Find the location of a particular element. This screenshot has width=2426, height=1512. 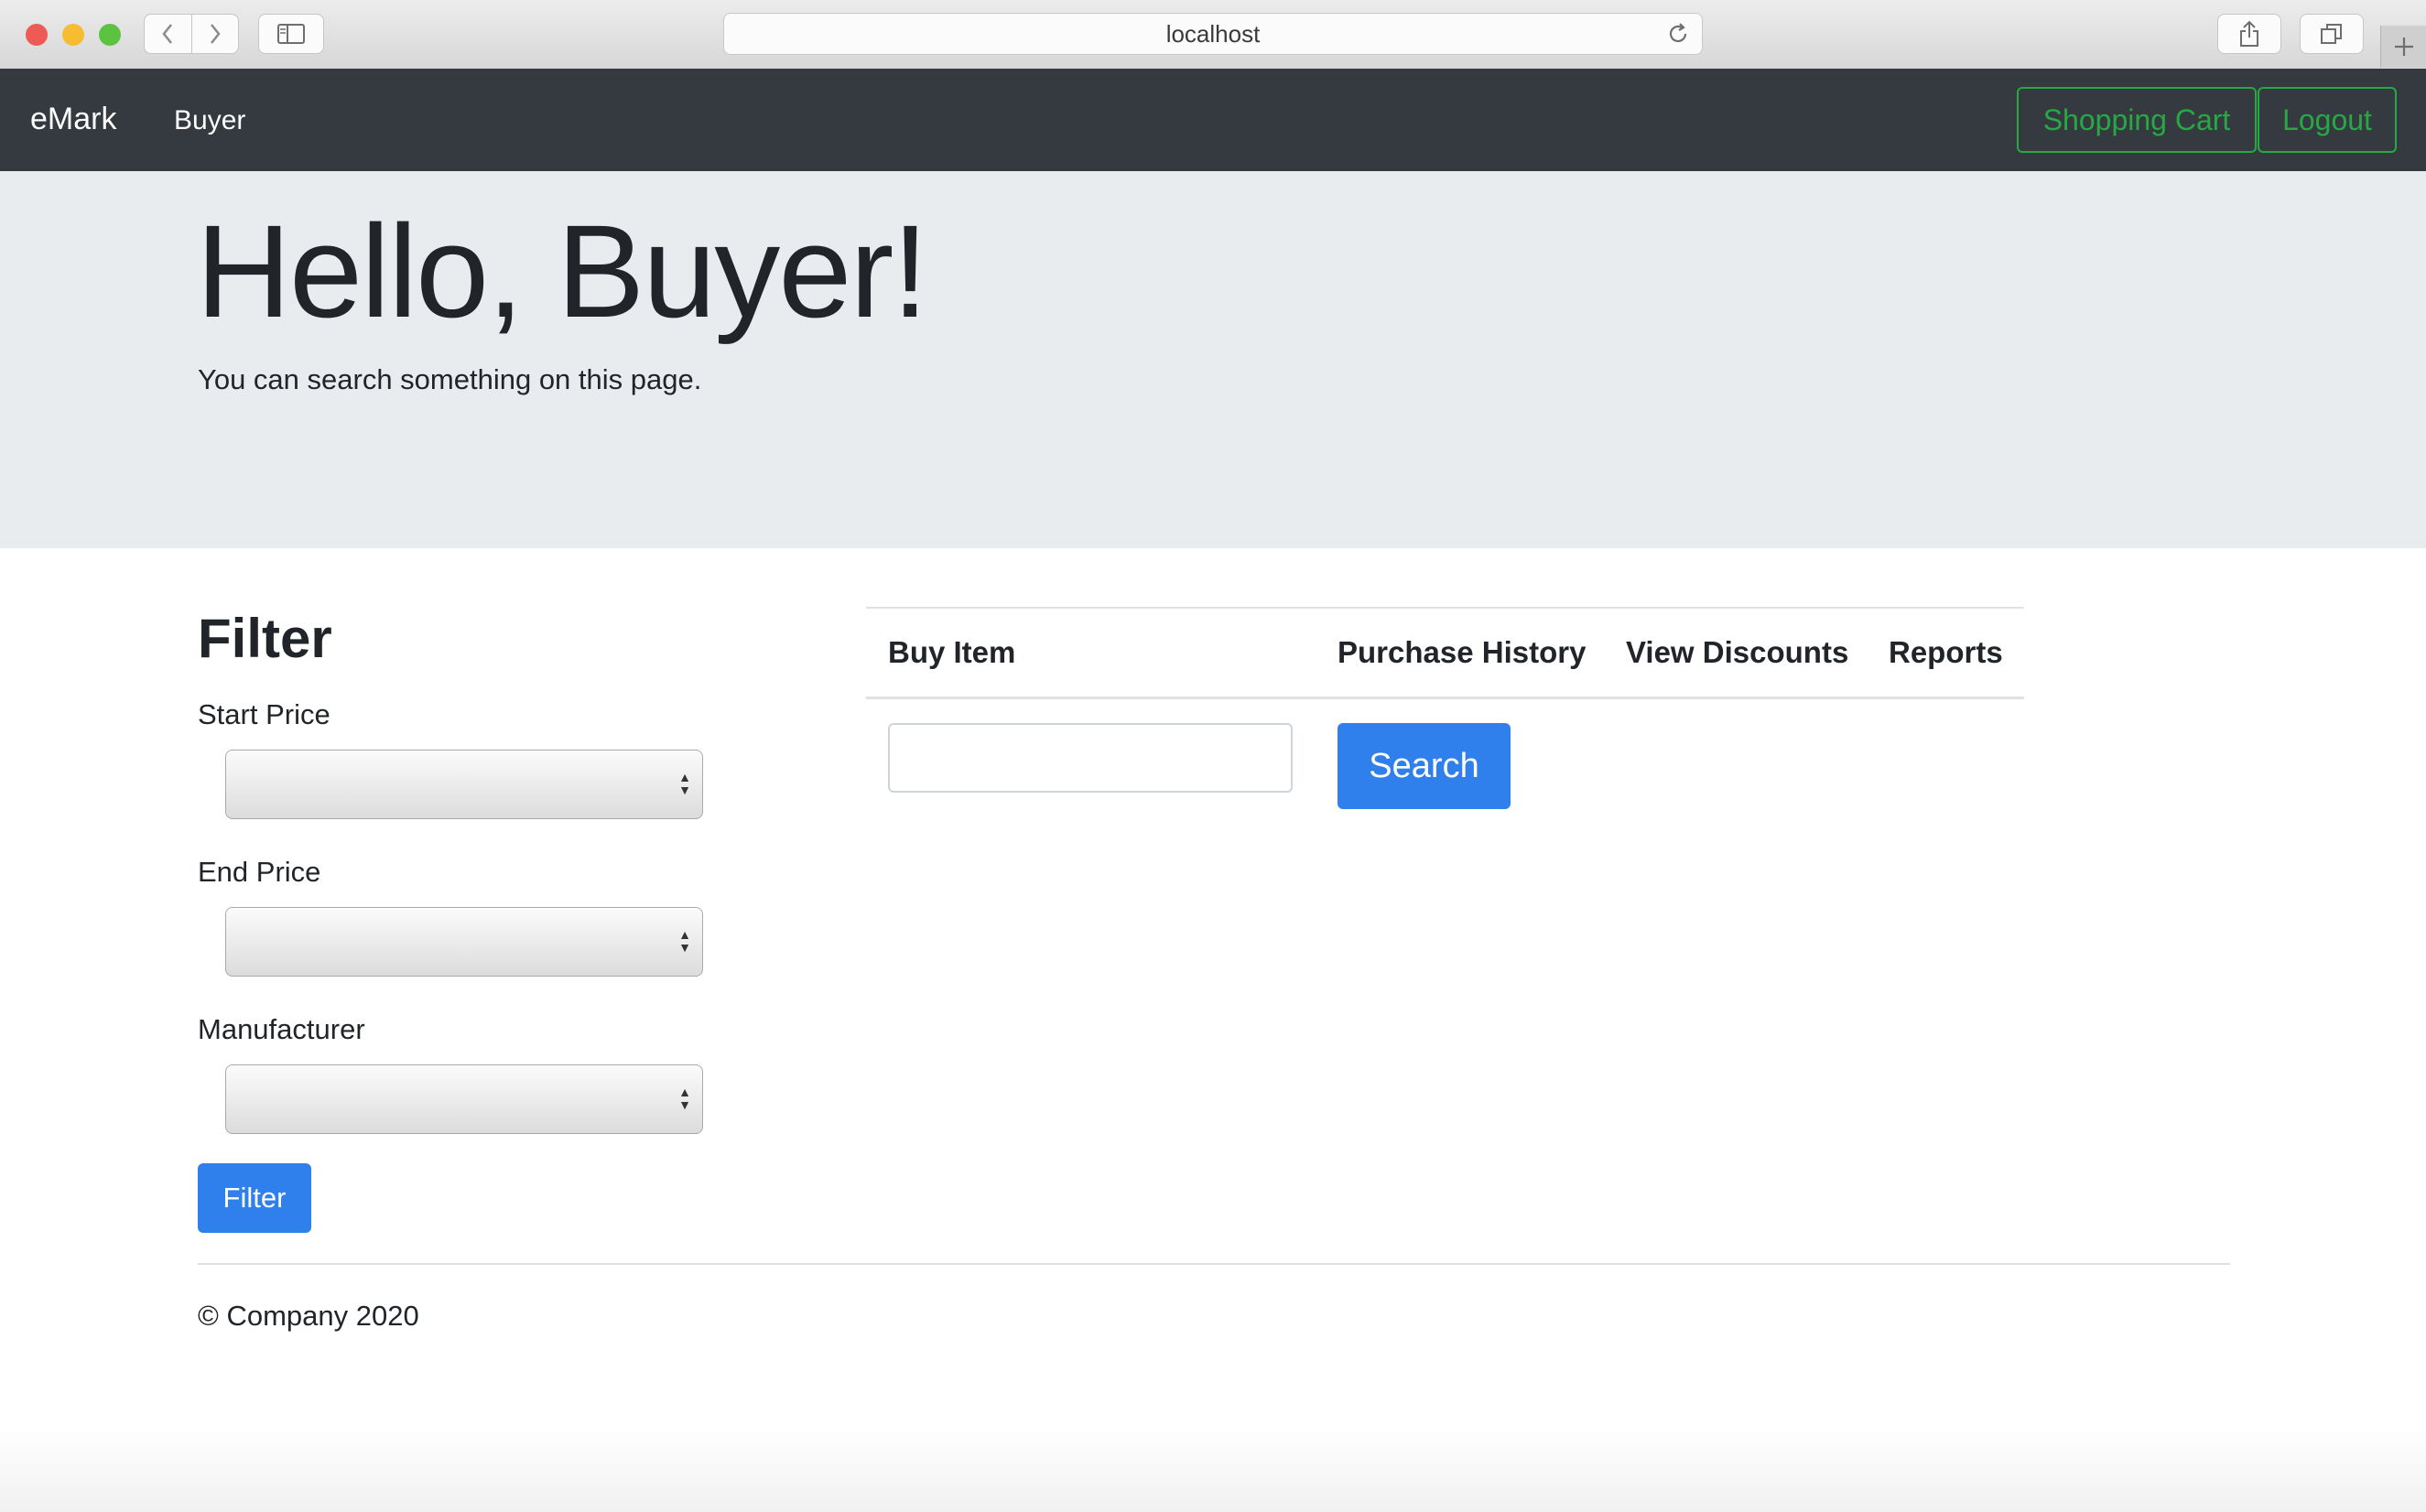

new-tab-button is located at coordinates (2403, 47).